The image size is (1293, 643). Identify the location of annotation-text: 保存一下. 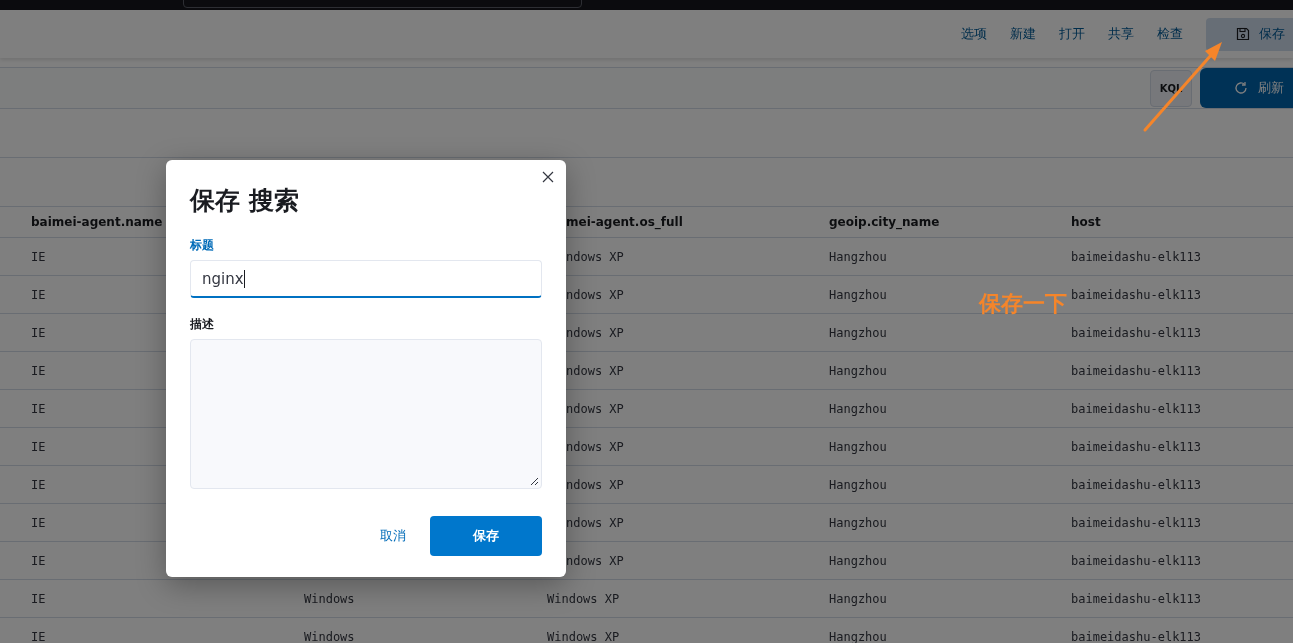
(1023, 304).